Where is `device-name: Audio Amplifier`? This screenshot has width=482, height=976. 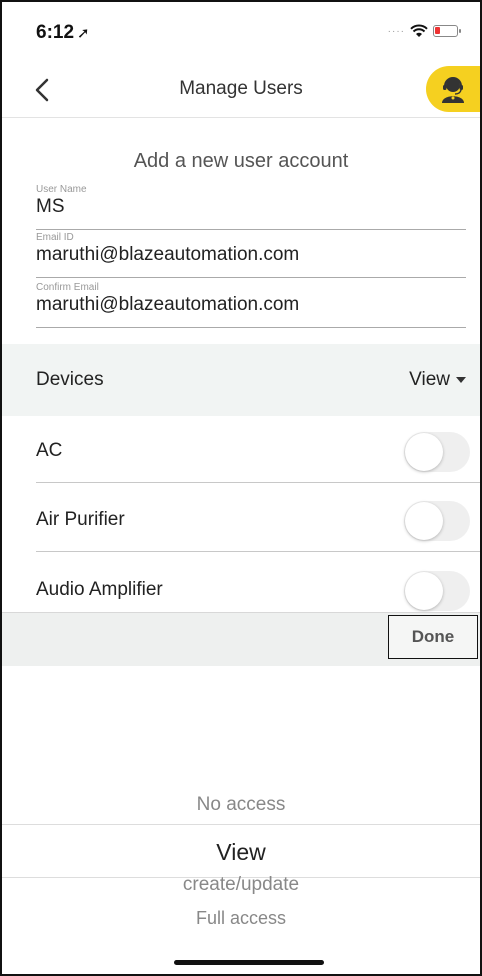
device-name: Audio Amplifier is located at coordinates (99, 589).